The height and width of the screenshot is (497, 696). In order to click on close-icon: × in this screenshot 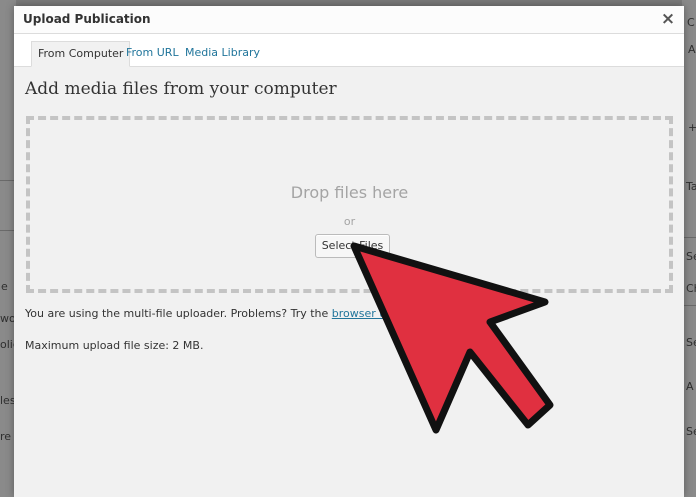, I will do `click(668, 19)`.